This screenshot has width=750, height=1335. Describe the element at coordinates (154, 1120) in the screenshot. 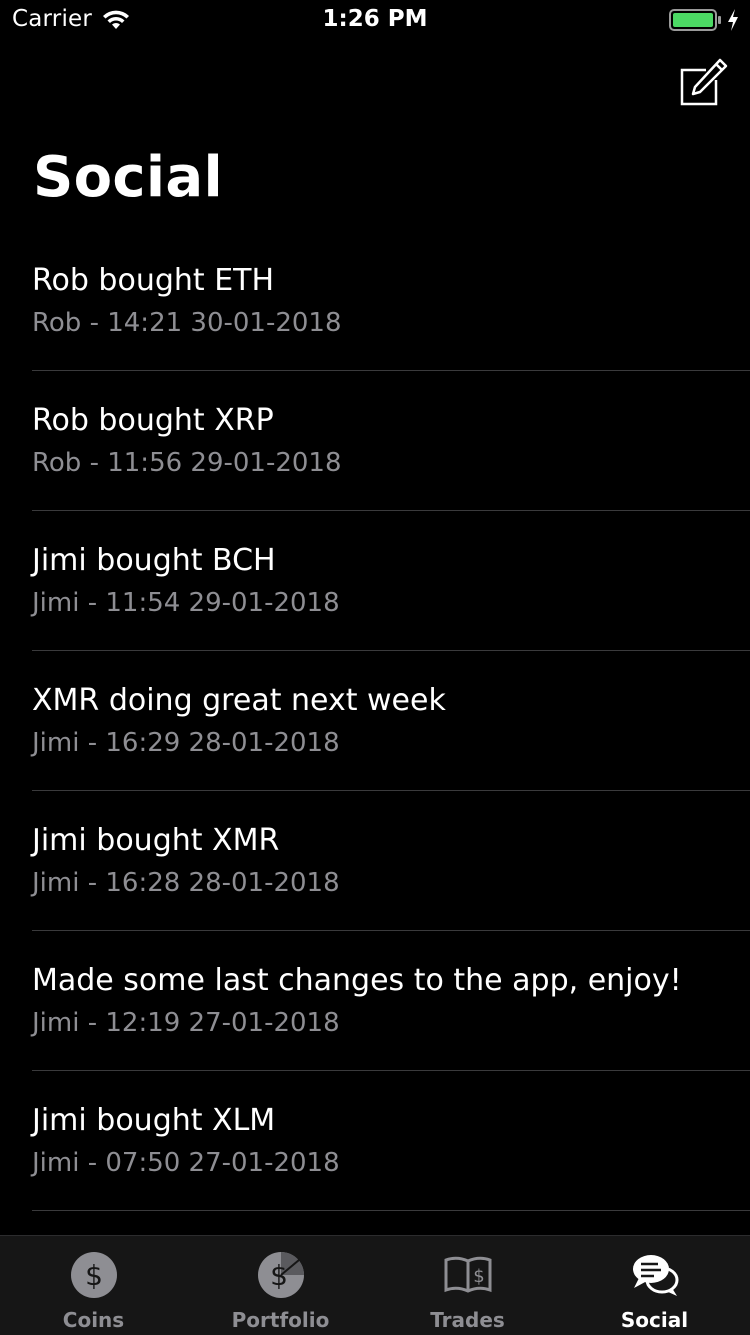

I see `feed-item-message: Jimi bought XLM` at that location.